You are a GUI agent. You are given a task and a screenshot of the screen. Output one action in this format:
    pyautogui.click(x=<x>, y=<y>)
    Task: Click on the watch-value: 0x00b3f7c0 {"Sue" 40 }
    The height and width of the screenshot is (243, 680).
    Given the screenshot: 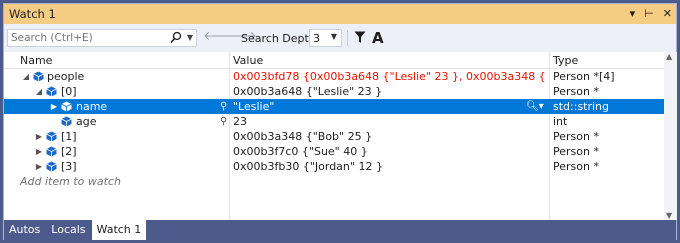 What is the action you would take?
    pyautogui.click(x=300, y=151)
    